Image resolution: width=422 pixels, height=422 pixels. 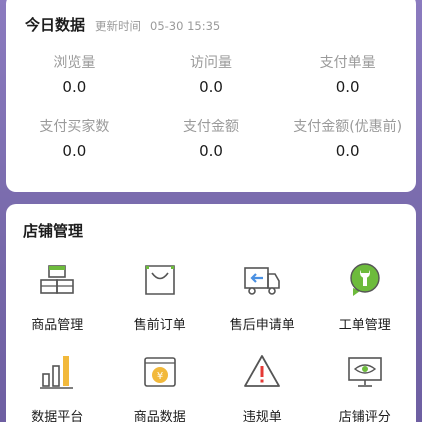 I want to click on stat-paying-buyers: 支付买家数 0.0, so click(x=74, y=148).